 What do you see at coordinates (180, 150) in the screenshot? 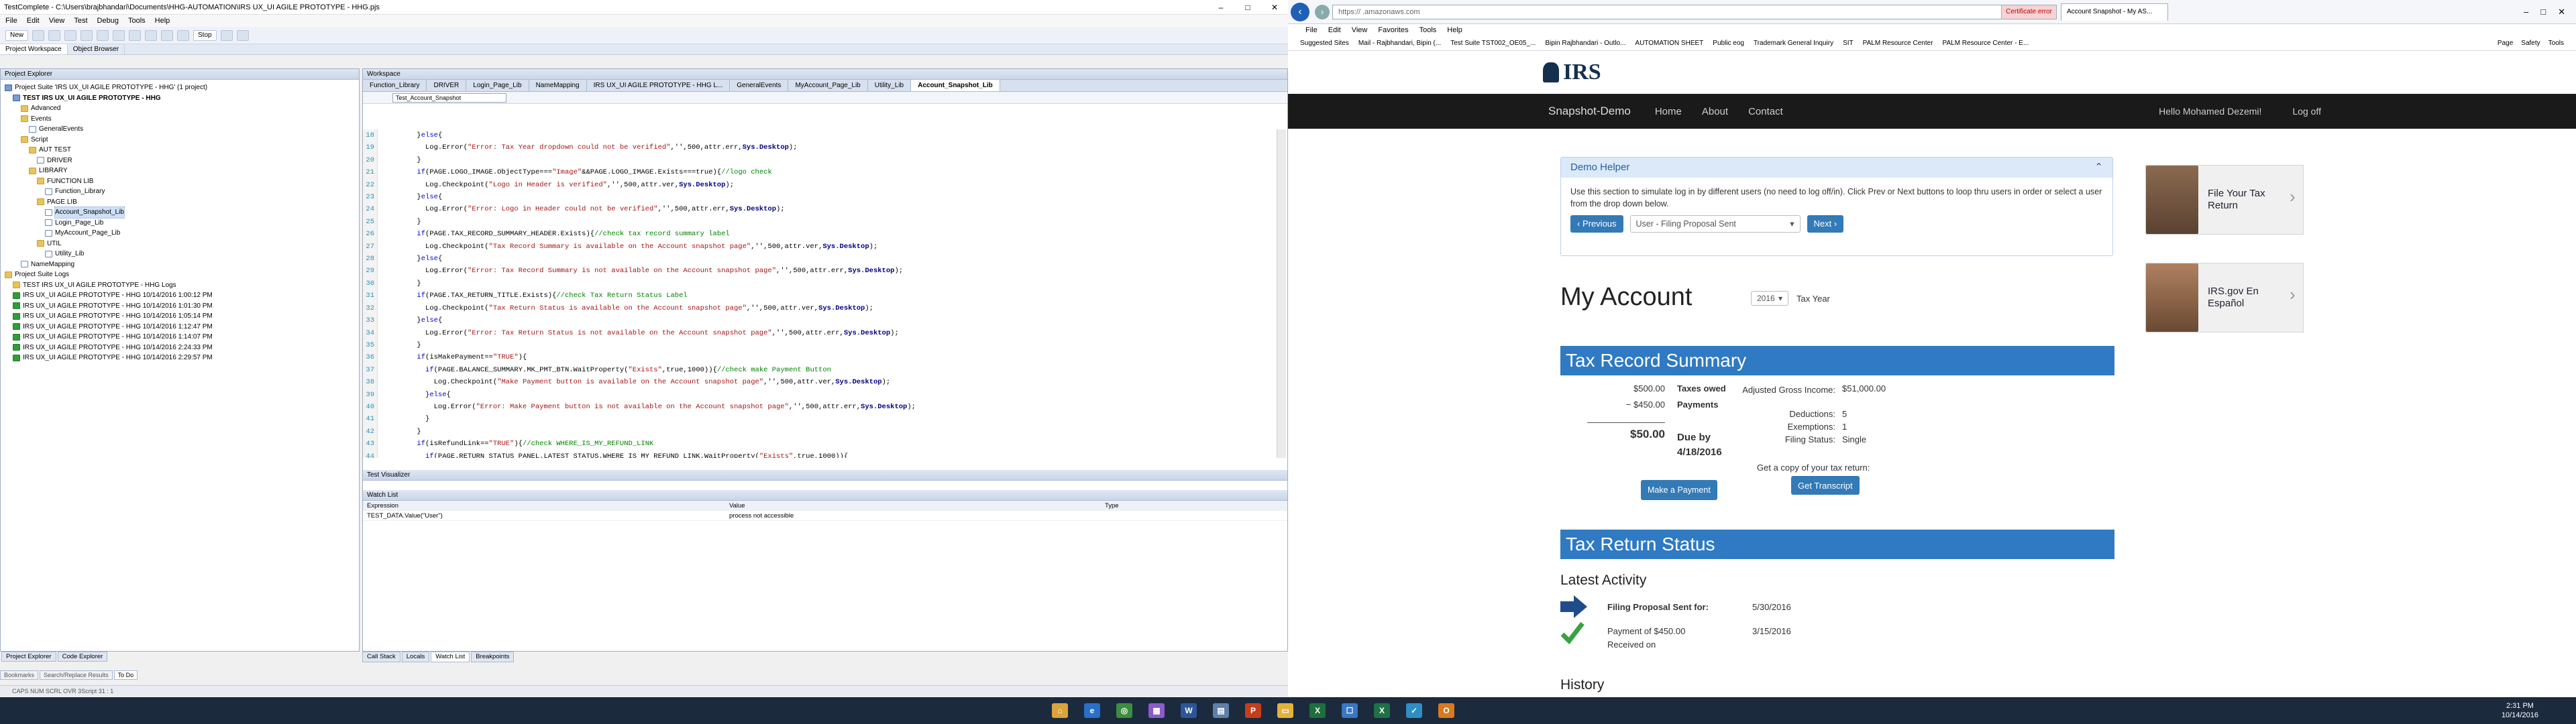
I see `tree-item: AUT TEST` at bounding box center [180, 150].